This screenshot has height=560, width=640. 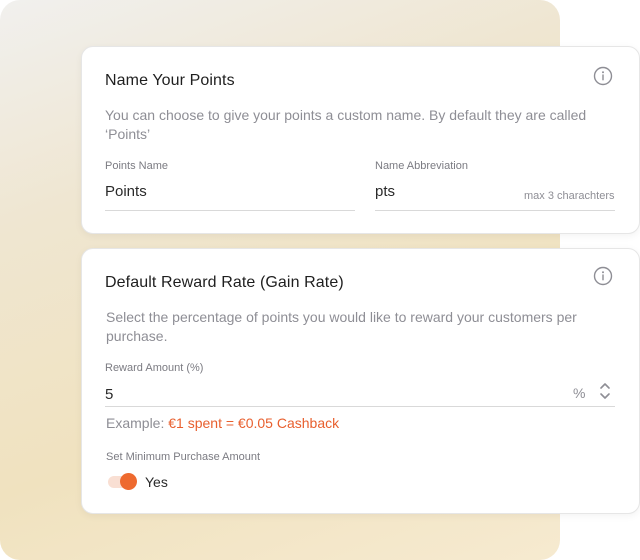 I want to click on abbreviation-hint: max 3 charachters, so click(x=569, y=196).